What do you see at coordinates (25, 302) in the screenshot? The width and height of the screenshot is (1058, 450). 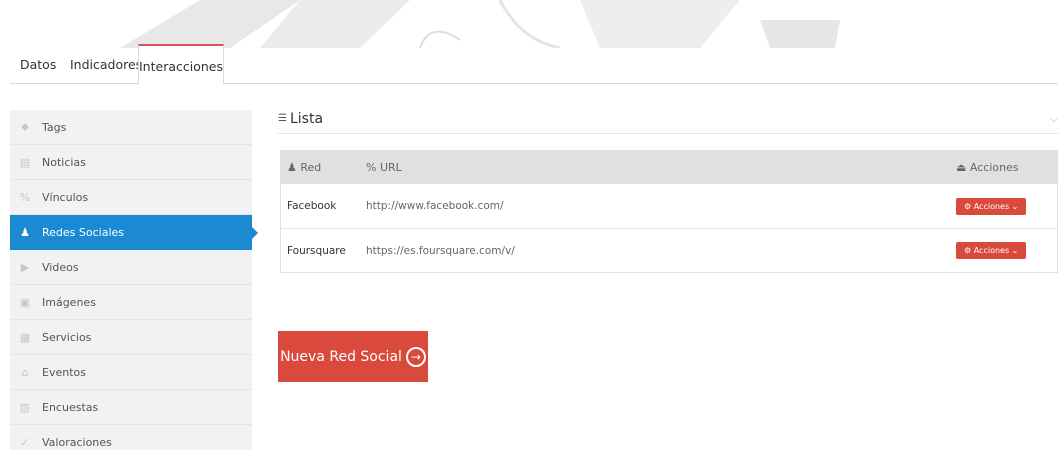 I see `image-icon: ▣` at bounding box center [25, 302].